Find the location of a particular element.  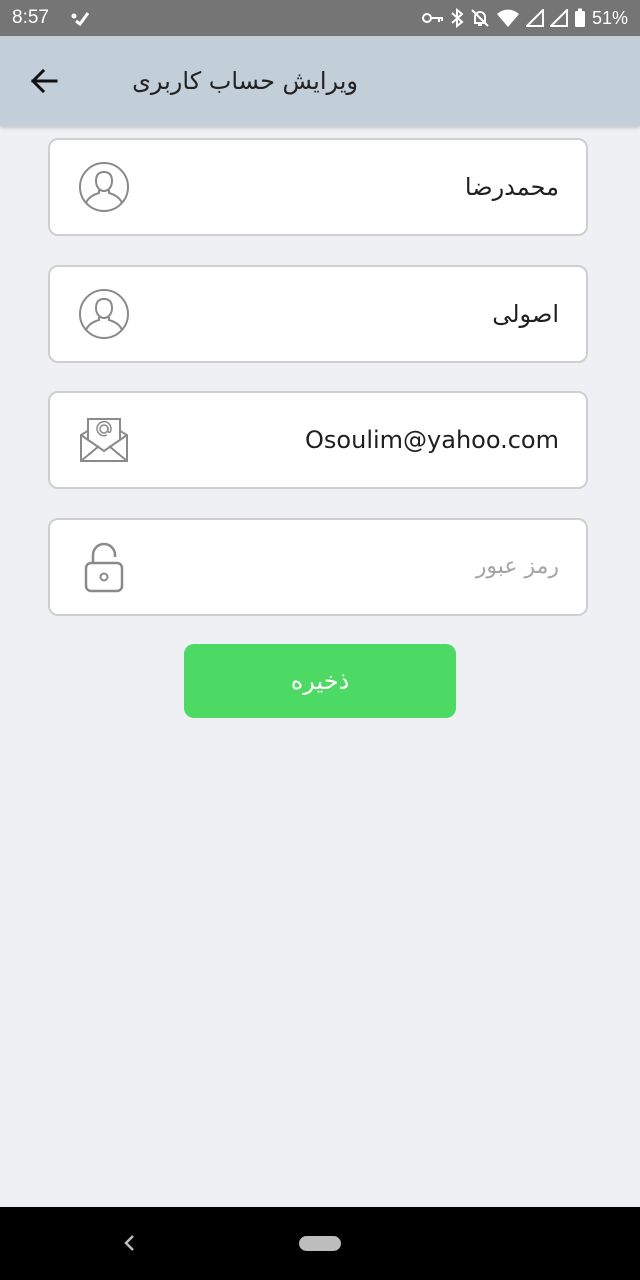

status-time: 8:57 is located at coordinates (30, 17).